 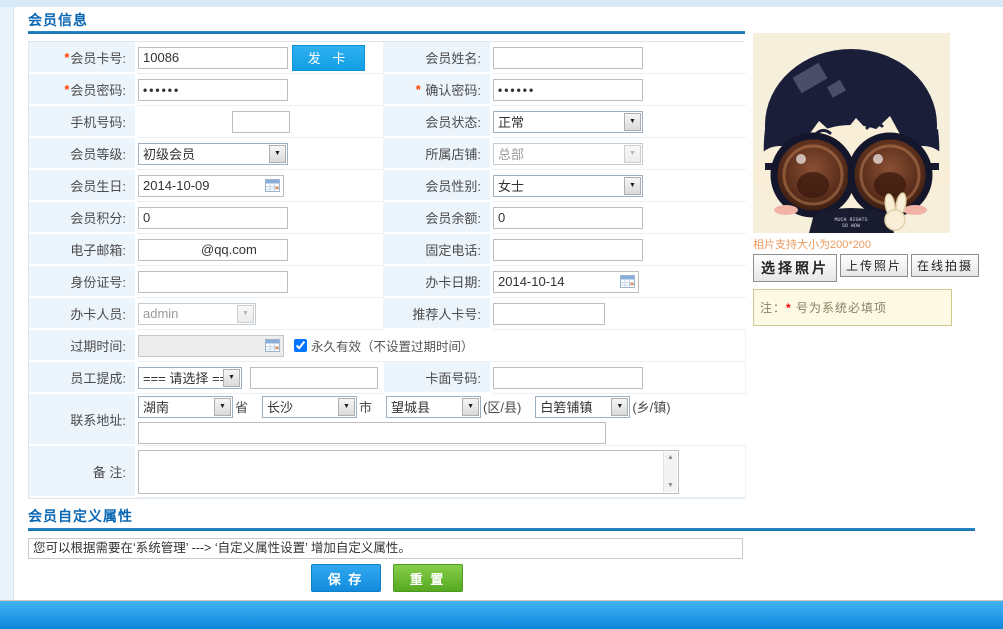 What do you see at coordinates (568, 121) in the screenshot?
I see `status-select: 正常 ▼` at bounding box center [568, 121].